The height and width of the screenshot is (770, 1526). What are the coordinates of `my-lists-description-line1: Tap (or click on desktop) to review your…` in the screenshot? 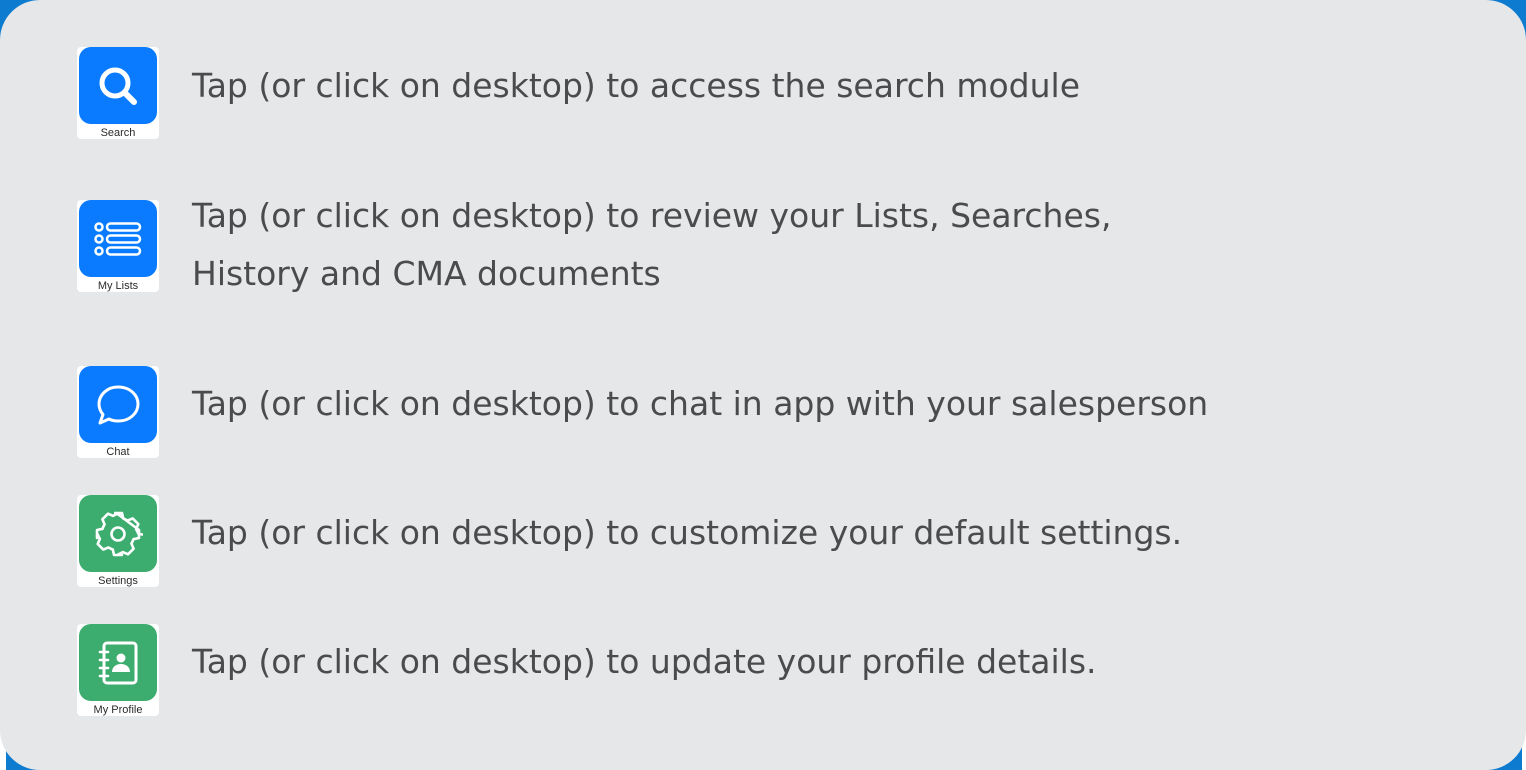 It's located at (652, 215).